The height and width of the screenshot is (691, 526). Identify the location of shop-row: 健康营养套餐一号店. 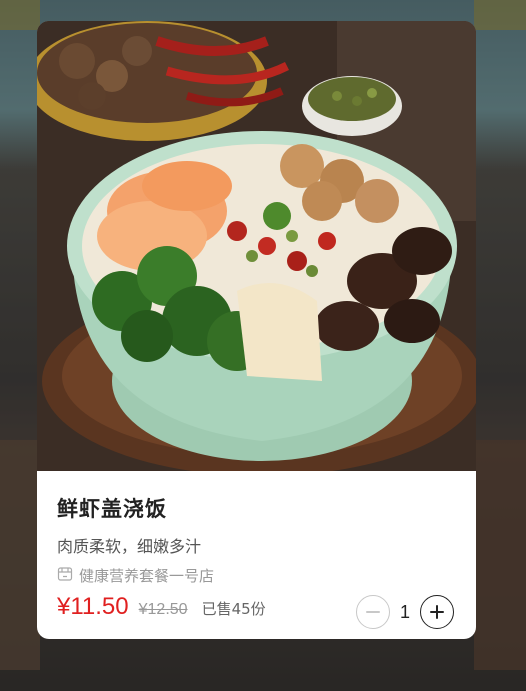
(135, 575).